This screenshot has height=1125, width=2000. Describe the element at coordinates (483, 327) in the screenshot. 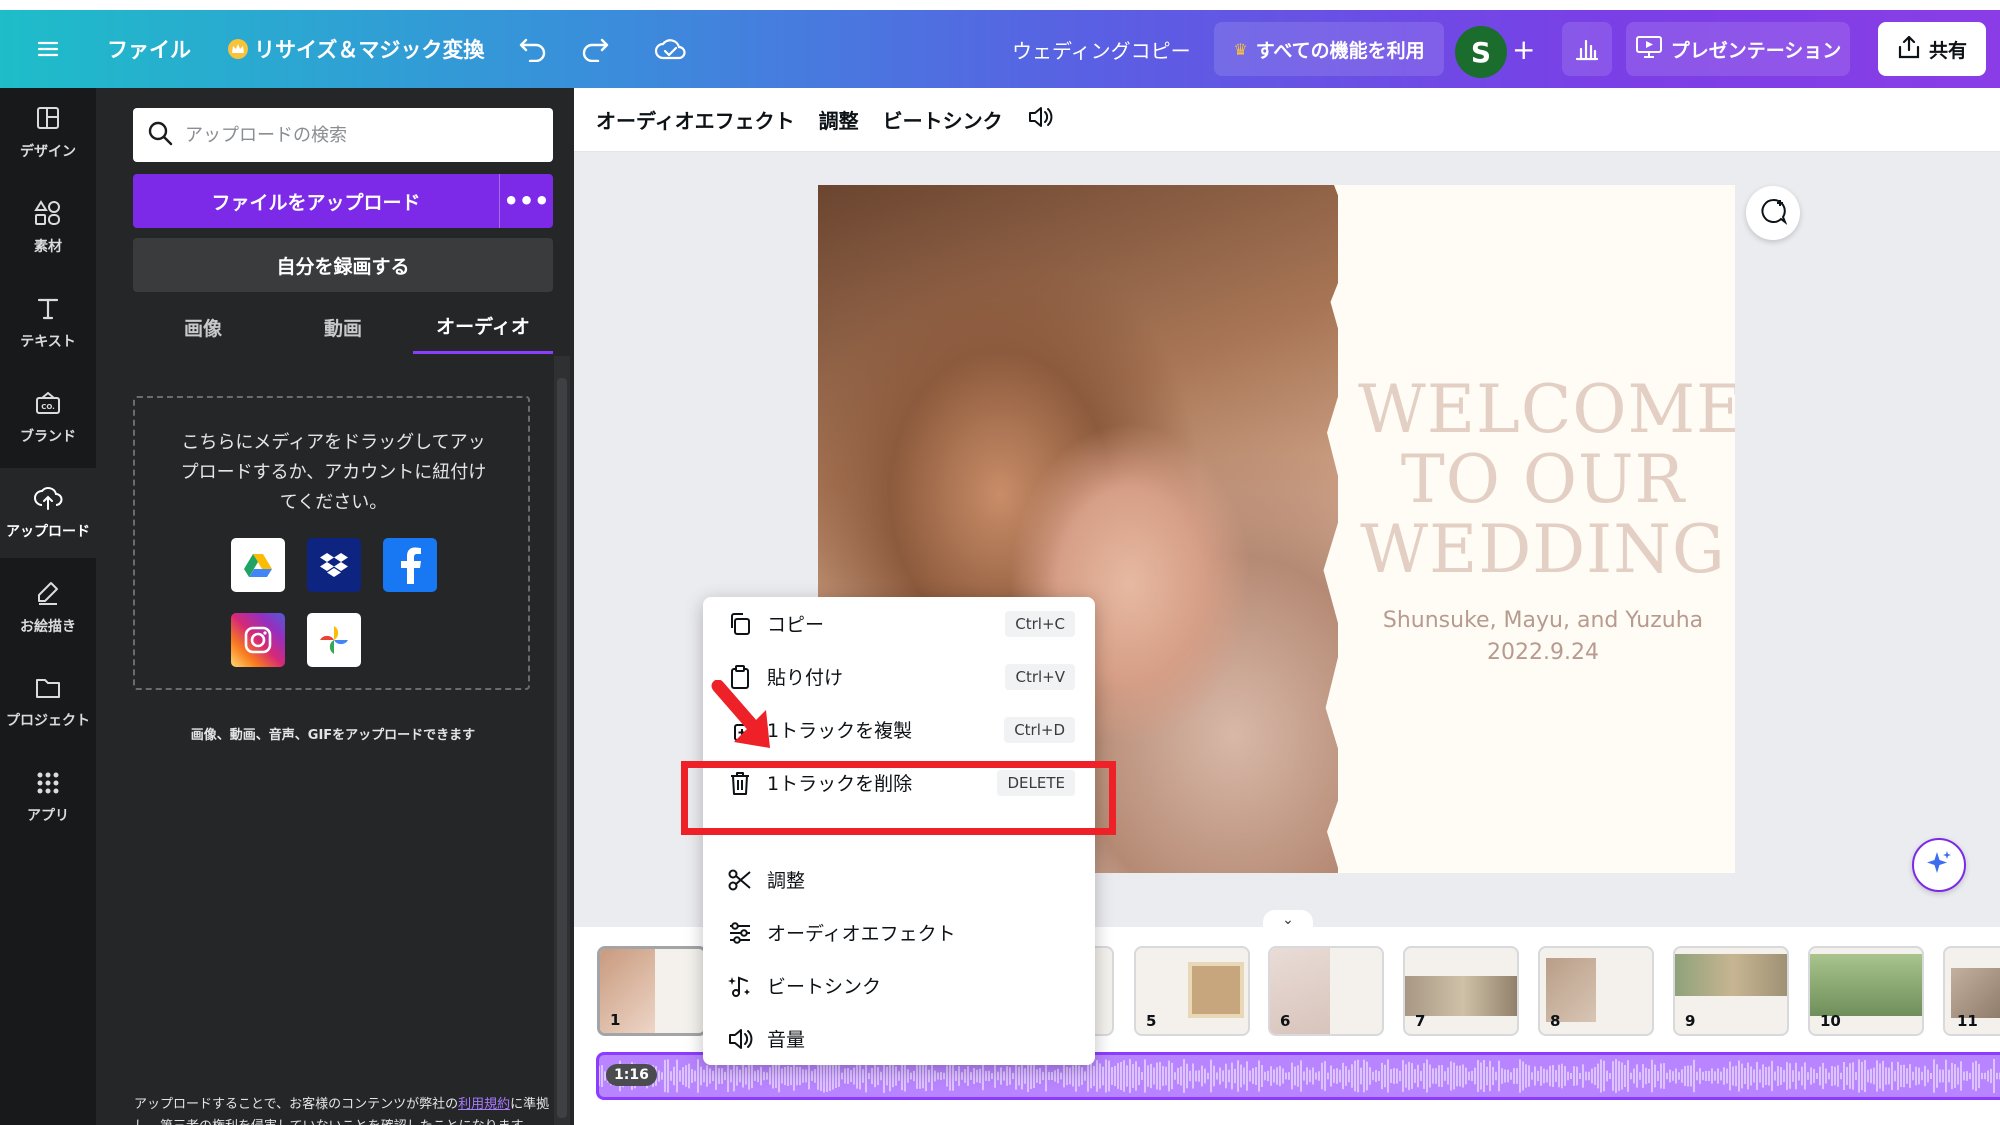

I see `tab-audio: オーディオ` at that location.